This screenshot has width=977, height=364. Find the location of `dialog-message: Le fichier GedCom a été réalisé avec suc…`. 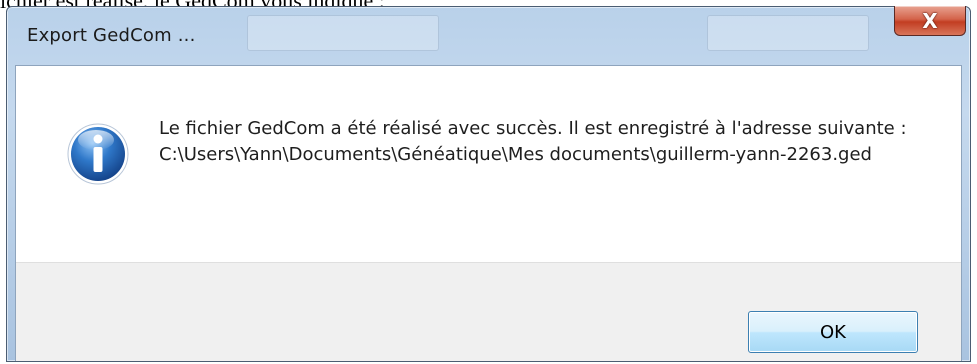

dialog-message: Le fichier GedCom a été réalisé avec suc… is located at coordinates (533, 141).